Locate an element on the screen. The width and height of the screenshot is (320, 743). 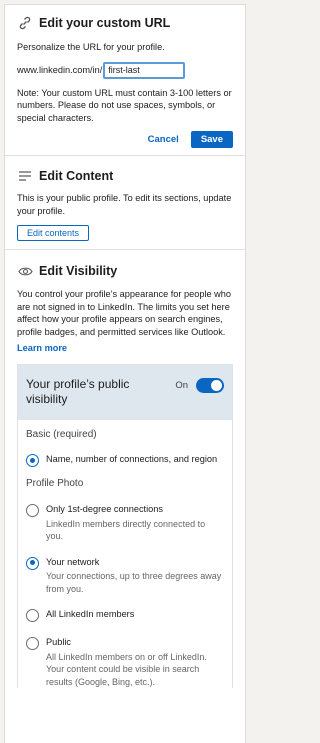
option-label: Only 1st-degree connections is located at coordinates (104, 509).